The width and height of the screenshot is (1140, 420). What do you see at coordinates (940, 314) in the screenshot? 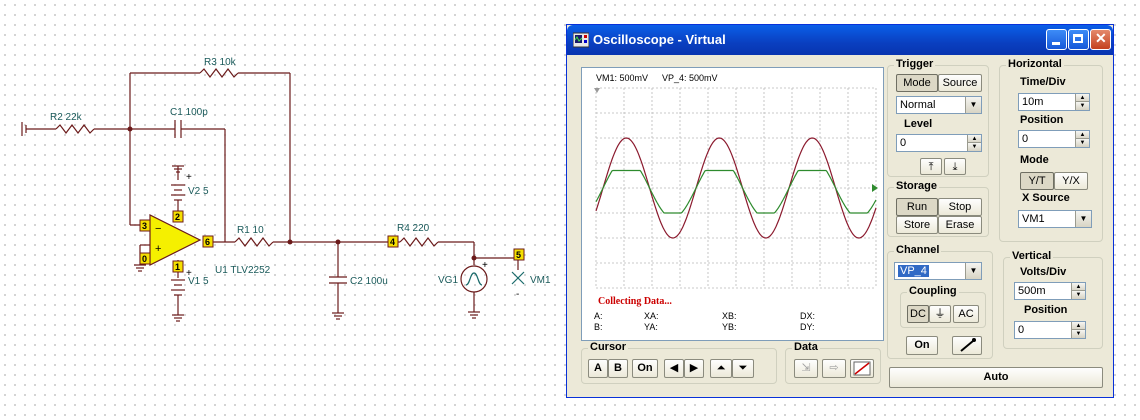
I see `ground-coupling-button: ⏚` at bounding box center [940, 314].